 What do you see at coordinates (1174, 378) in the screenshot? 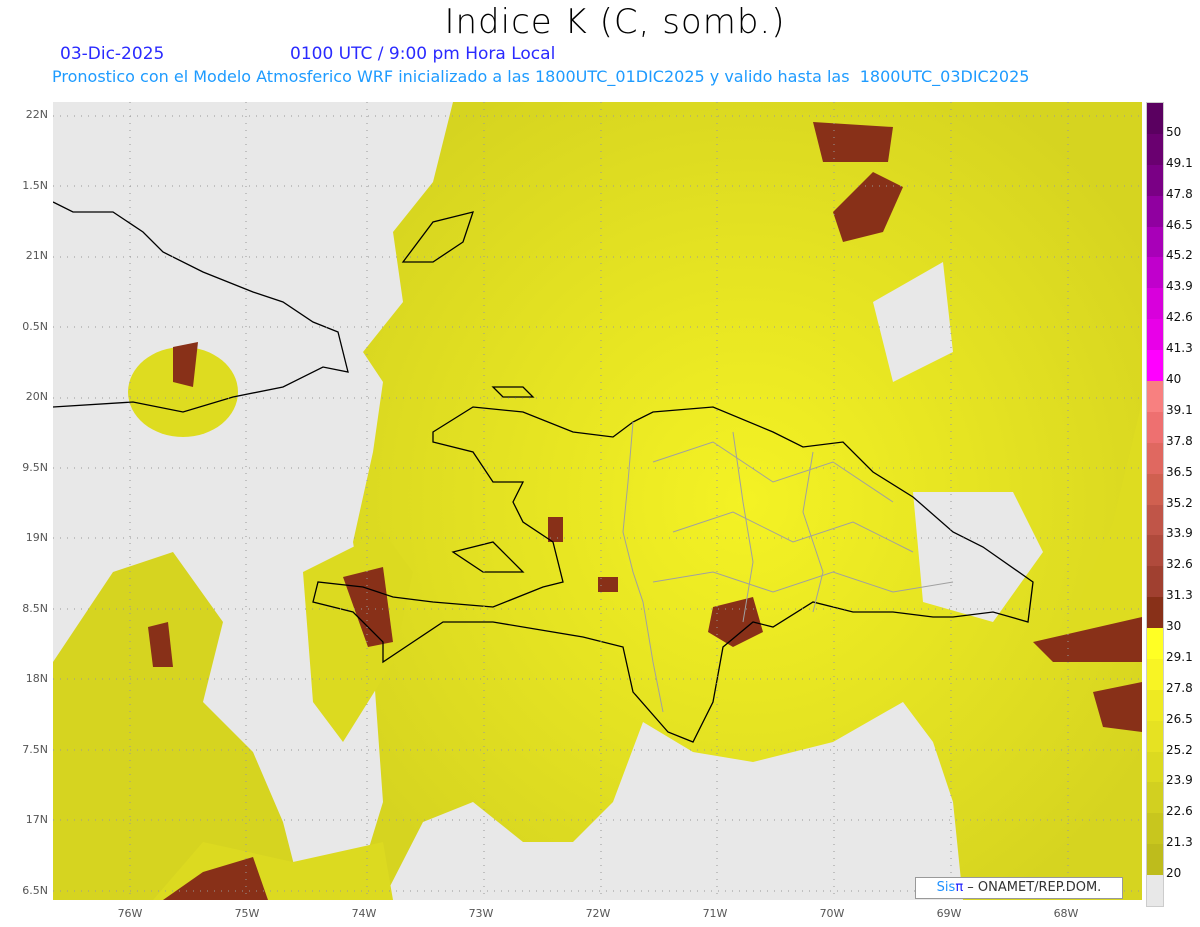
I see `colorbar-label: 40` at bounding box center [1174, 378].